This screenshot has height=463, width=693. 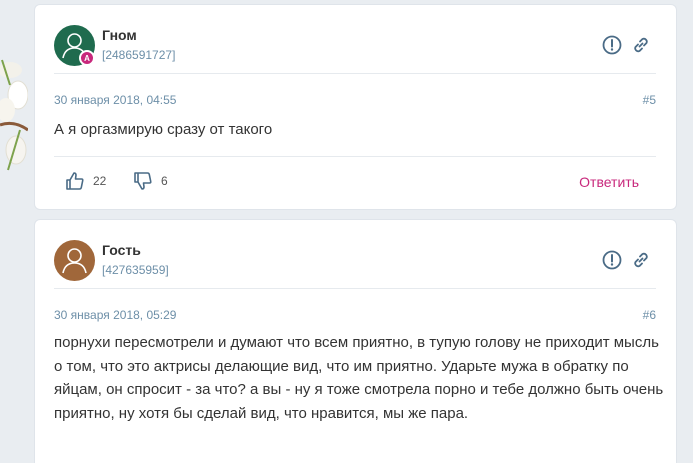 What do you see at coordinates (115, 100) in the screenshot?
I see `comment-date: 30 января 2018, 04:55` at bounding box center [115, 100].